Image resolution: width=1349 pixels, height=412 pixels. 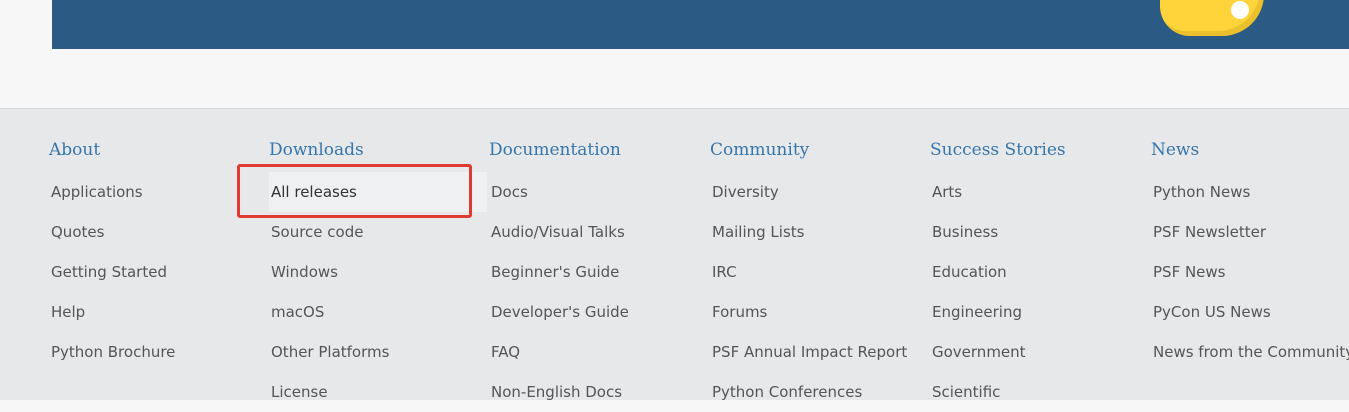 What do you see at coordinates (559, 192) in the screenshot?
I see `footer-link-docs: Docs` at bounding box center [559, 192].